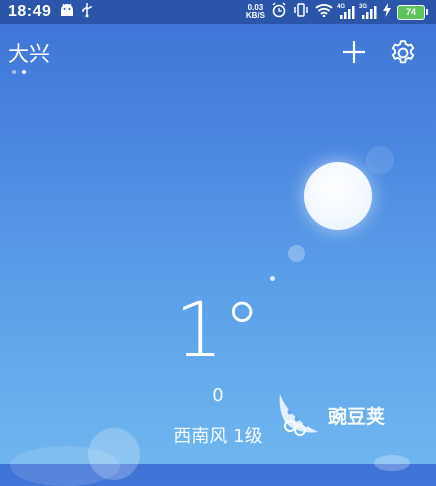 Image resolution: width=436 pixels, height=486 pixels. Describe the element at coordinates (338, 196) in the screenshot. I see `sun-icon` at that location.